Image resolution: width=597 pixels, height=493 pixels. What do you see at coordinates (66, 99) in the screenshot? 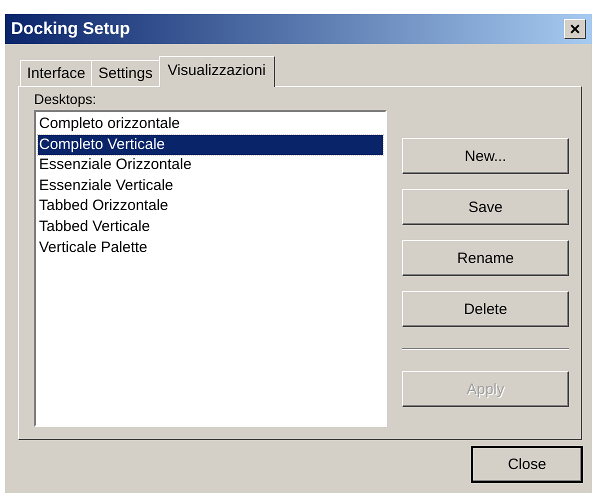
I see `desktops-label: Desktops:` at bounding box center [66, 99].